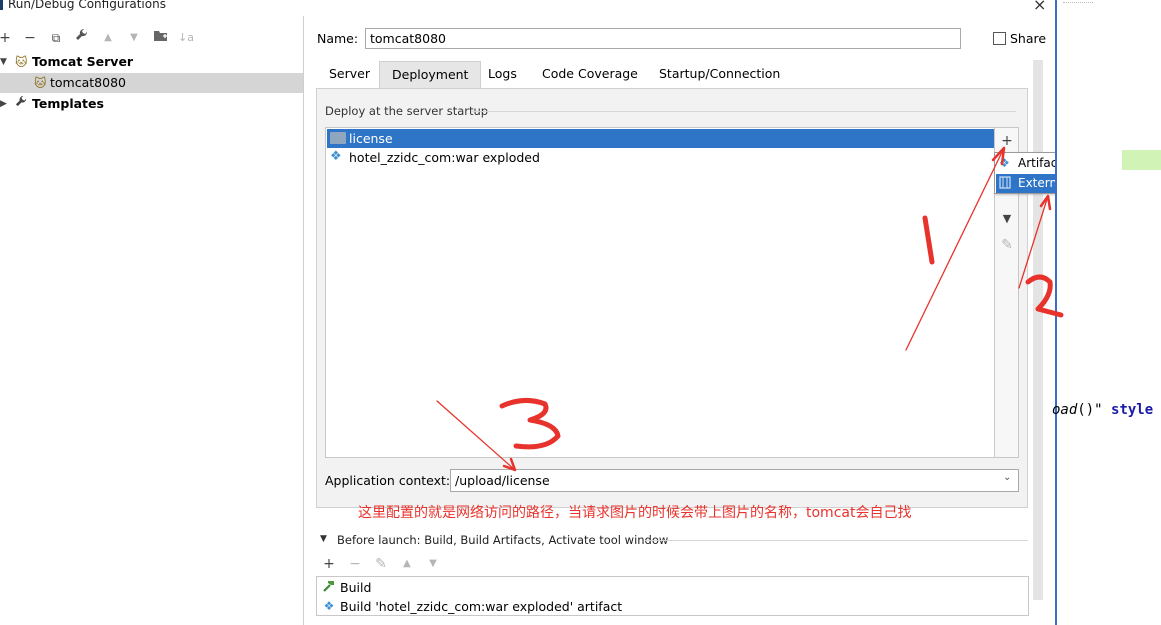 The image size is (1161, 625). Describe the element at coordinates (527, 8) in the screenshot. I see `title-bar: Run/Debug Configurations ×` at that location.